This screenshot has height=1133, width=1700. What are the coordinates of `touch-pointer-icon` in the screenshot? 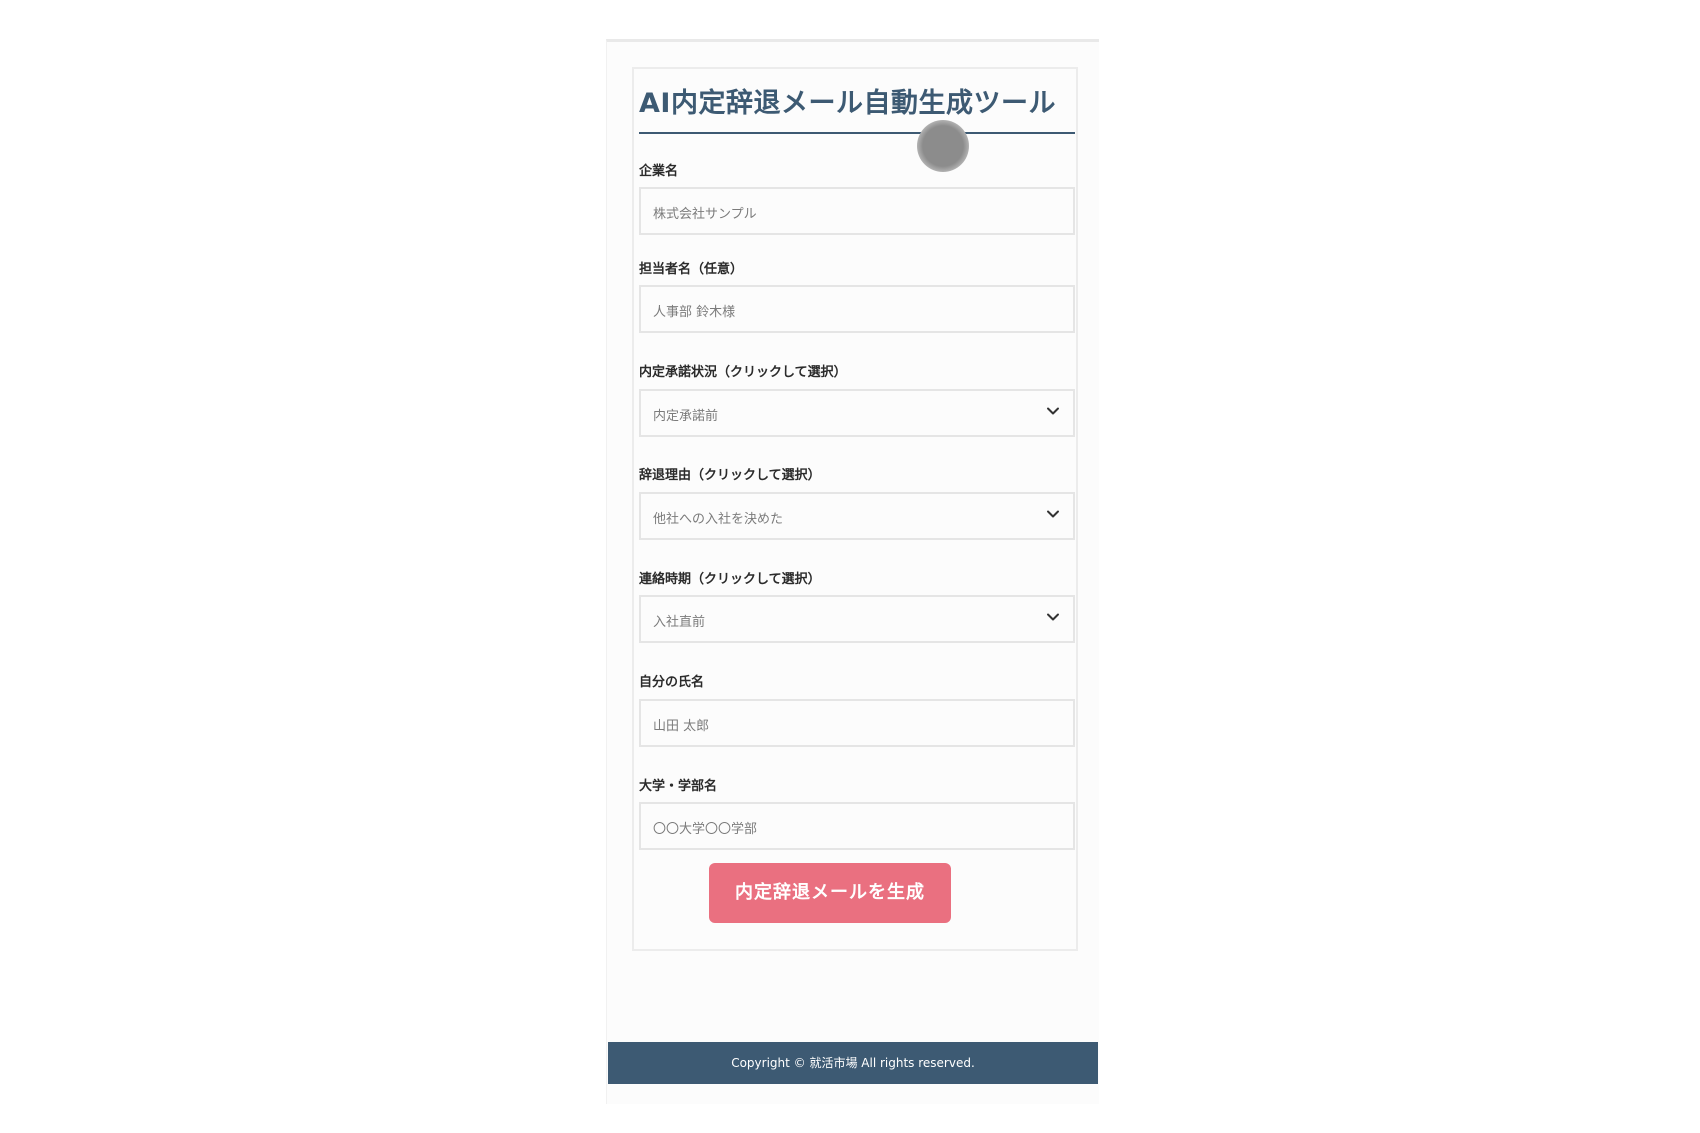 It's located at (943, 146).